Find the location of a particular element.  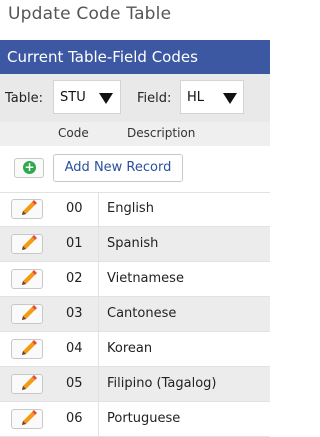

table-select-value: STU is located at coordinates (73, 97).